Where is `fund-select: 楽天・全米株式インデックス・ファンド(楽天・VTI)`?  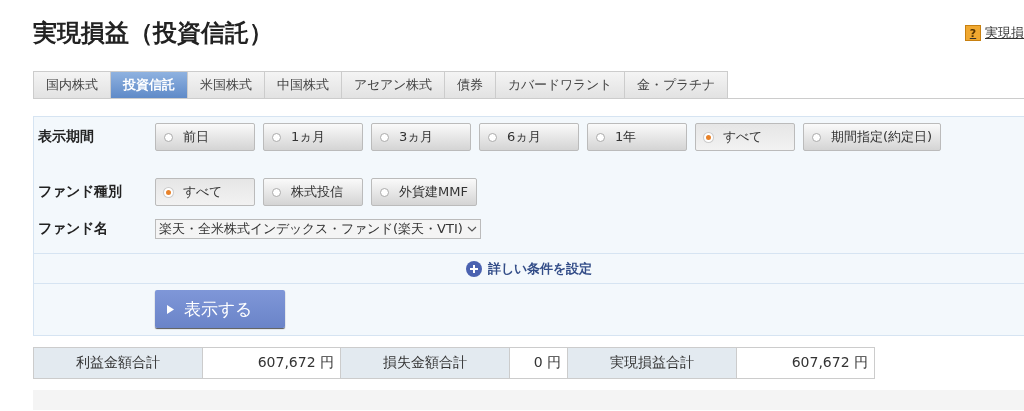
fund-select: 楽天・全米株式インデックス・ファンド(楽天・VTI) is located at coordinates (318, 229).